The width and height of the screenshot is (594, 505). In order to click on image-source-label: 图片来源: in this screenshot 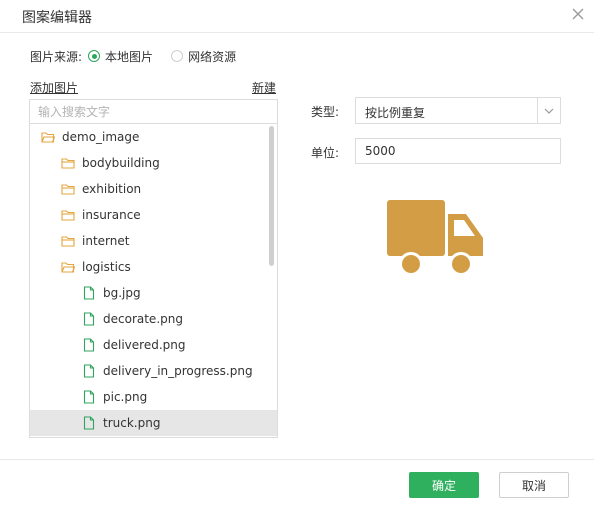, I will do `click(56, 56)`.